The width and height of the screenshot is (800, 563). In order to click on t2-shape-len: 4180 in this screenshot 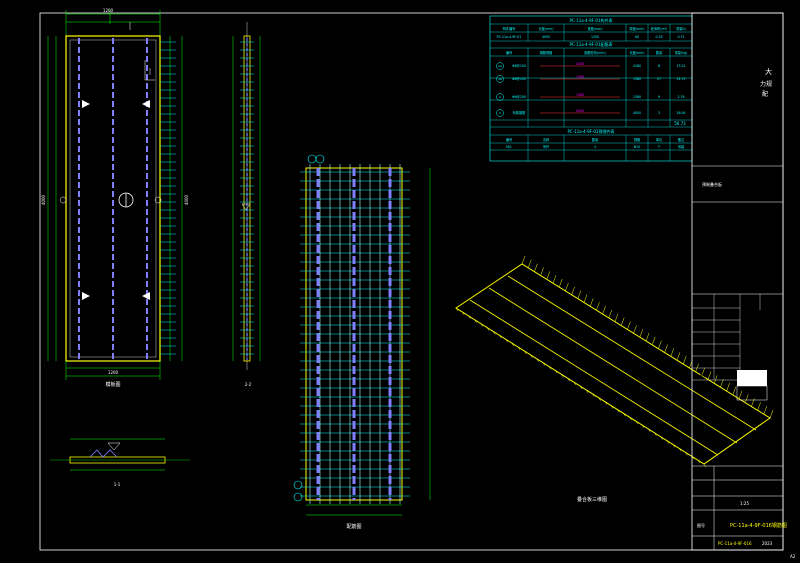, I will do `click(580, 64)`.